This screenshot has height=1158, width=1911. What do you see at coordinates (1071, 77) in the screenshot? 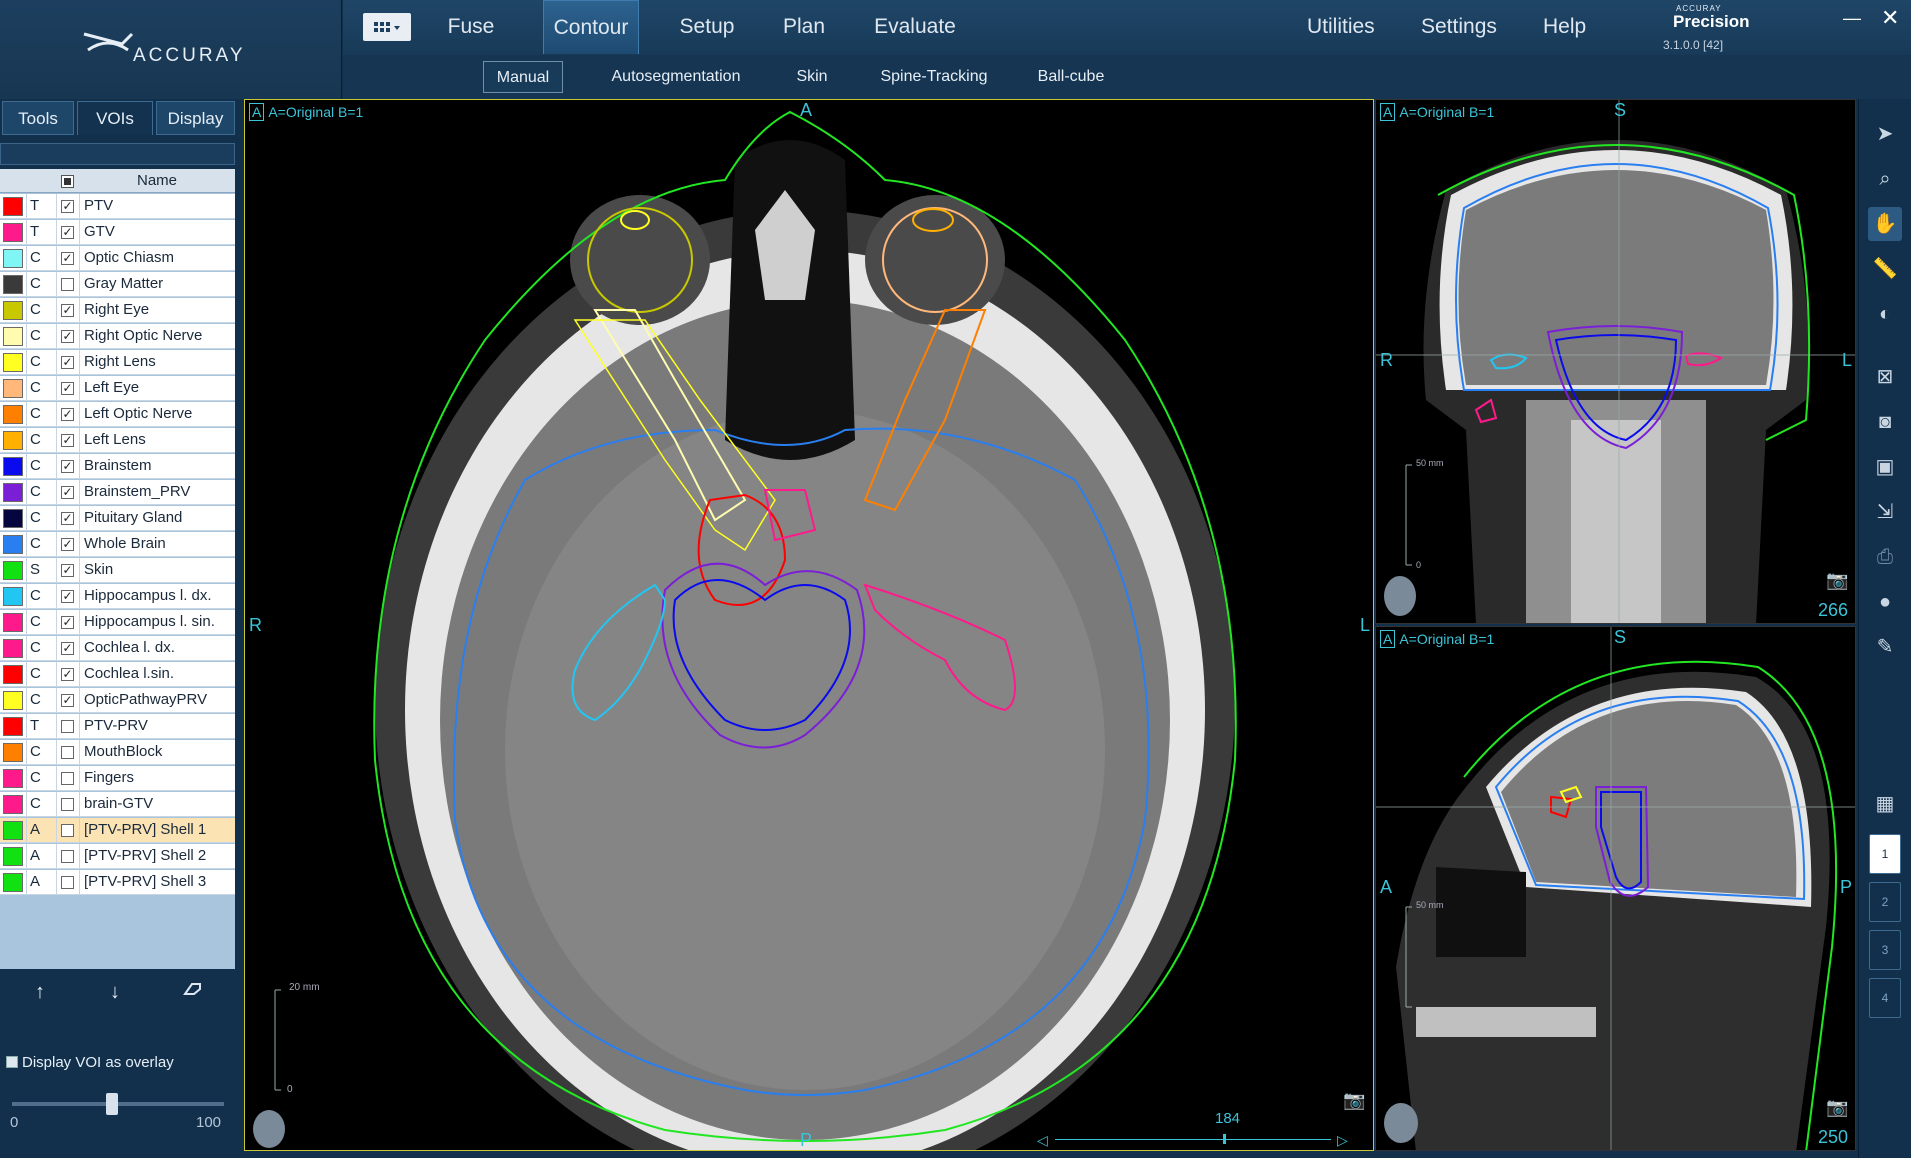
I see `subtab-ball-cube: Ball-cube` at bounding box center [1071, 77].